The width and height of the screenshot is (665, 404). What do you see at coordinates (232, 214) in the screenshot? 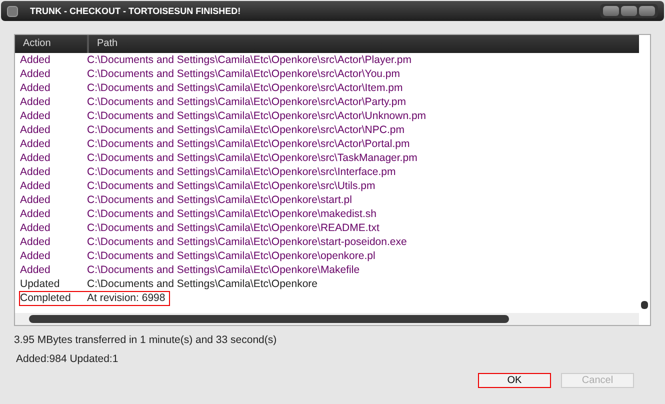
I see `path-cell-text: C:\Documents and Settings\Camila\Etc\Openkore\makedist.sh` at bounding box center [232, 214].